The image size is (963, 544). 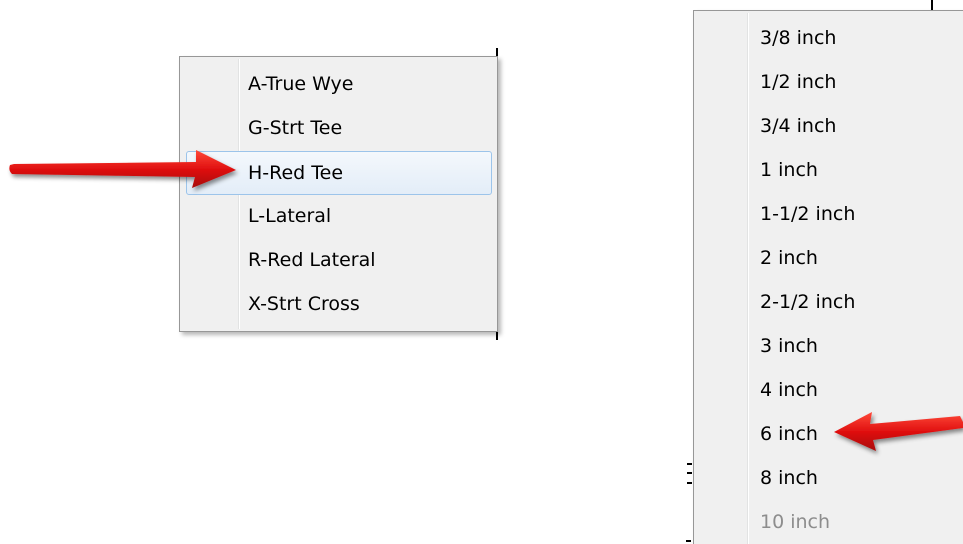 I want to click on menu-item-label: 3 inch, so click(x=789, y=346).